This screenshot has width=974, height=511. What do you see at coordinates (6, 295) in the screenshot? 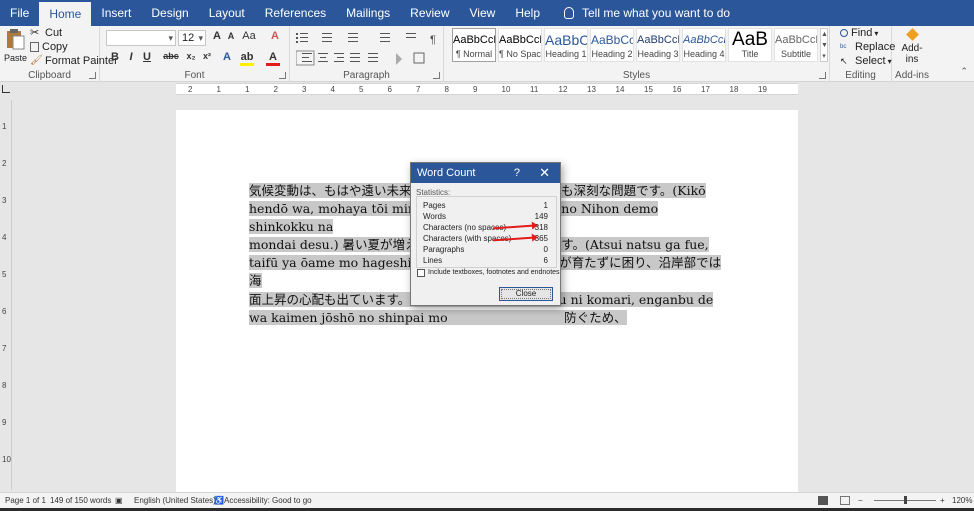
I see `vertical-ruler: 1 2 3 4 5 6 7 8 9 10` at bounding box center [6, 295].